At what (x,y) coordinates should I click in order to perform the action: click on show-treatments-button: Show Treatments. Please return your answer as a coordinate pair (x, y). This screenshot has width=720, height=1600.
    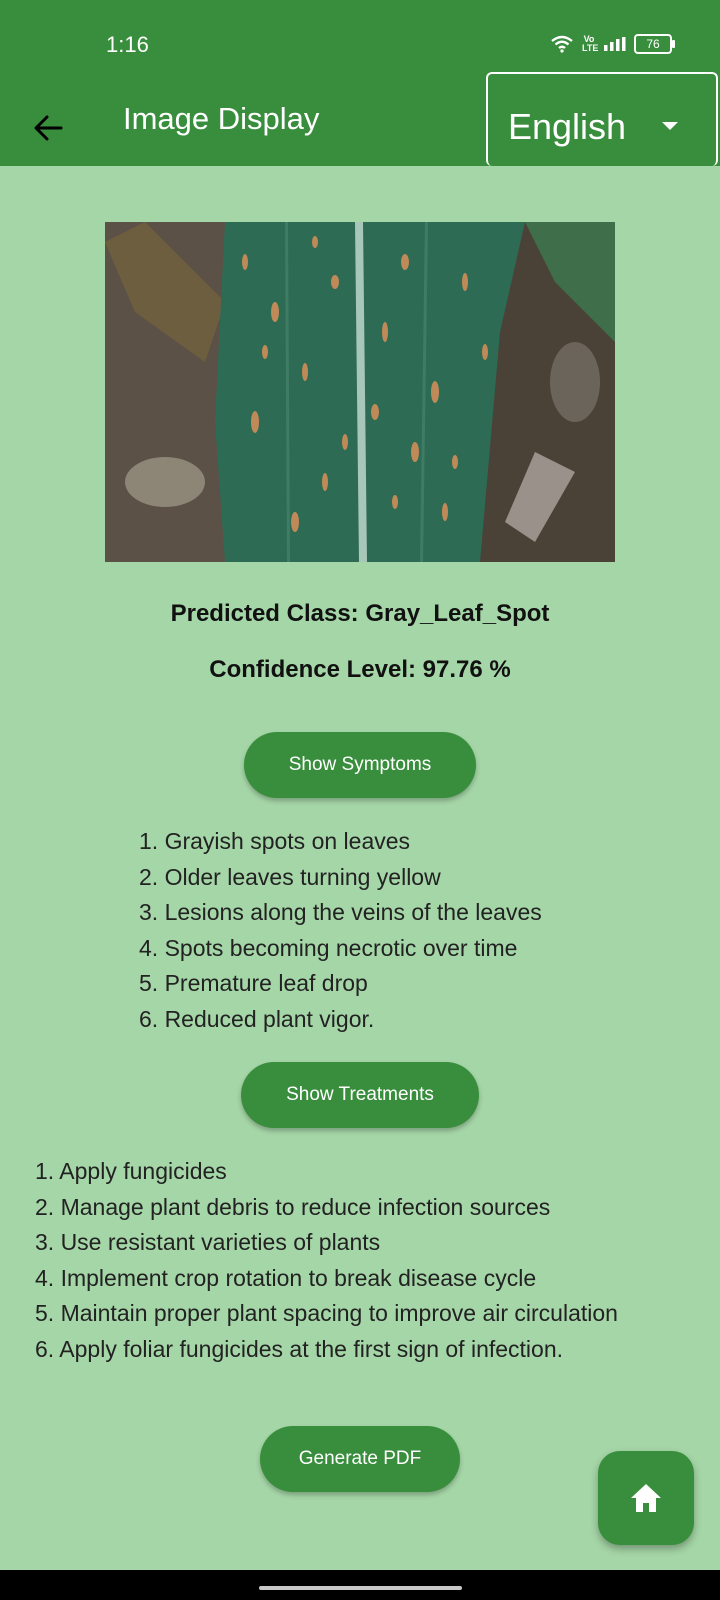
    Looking at the image, I should click on (360, 1095).